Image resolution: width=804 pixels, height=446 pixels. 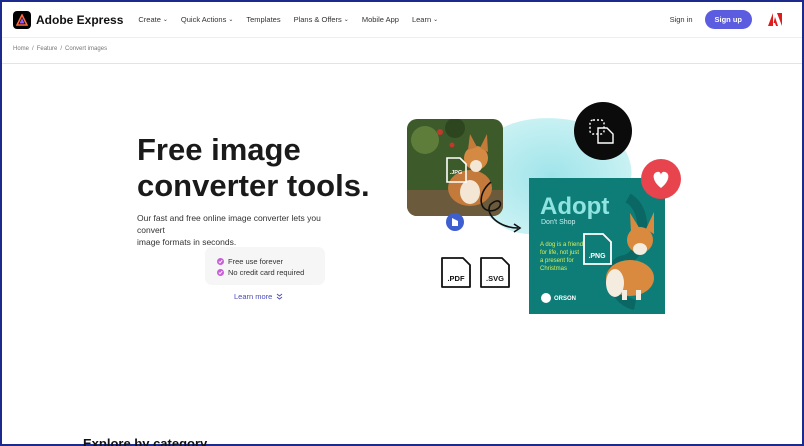 I want to click on poster-brand: ORSON, so click(x=565, y=299).